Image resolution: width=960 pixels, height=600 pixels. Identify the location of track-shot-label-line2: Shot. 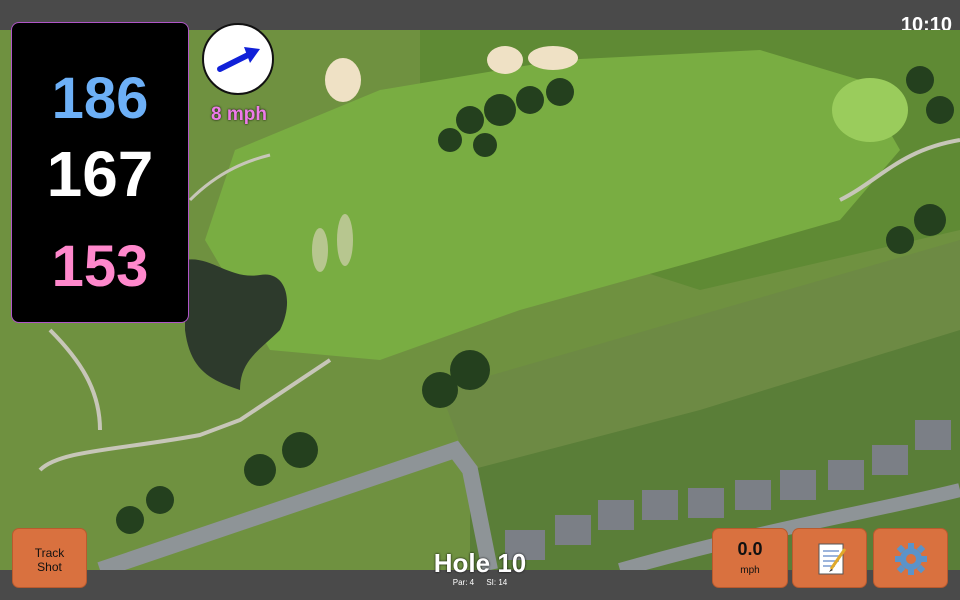
(49, 567).